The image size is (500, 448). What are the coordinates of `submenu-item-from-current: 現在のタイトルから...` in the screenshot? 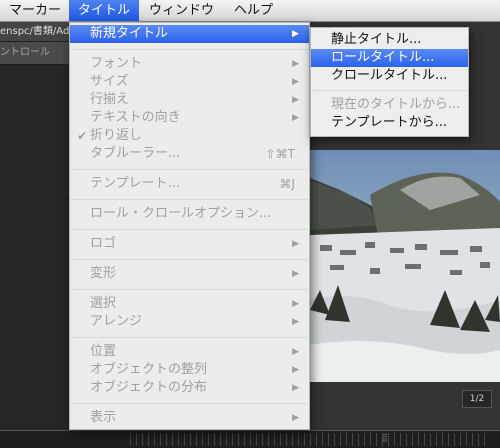 It's located at (389, 105).